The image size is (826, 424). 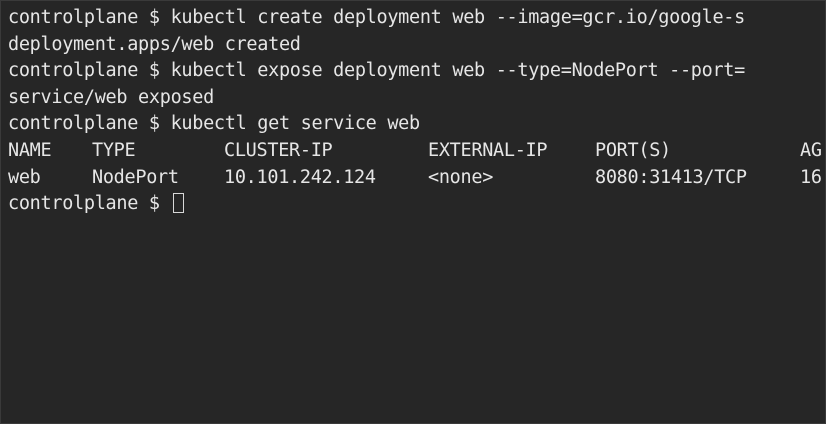 I want to click on cell-cluster-ip: 10.101.242.124, so click(x=300, y=177).